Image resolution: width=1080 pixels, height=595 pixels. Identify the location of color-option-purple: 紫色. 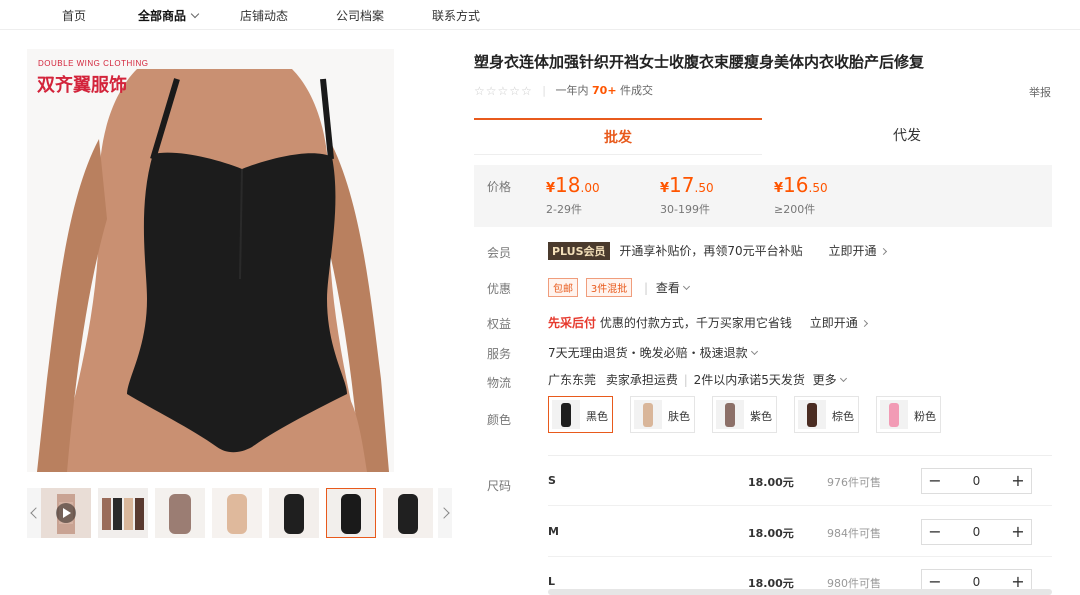
(744, 414).